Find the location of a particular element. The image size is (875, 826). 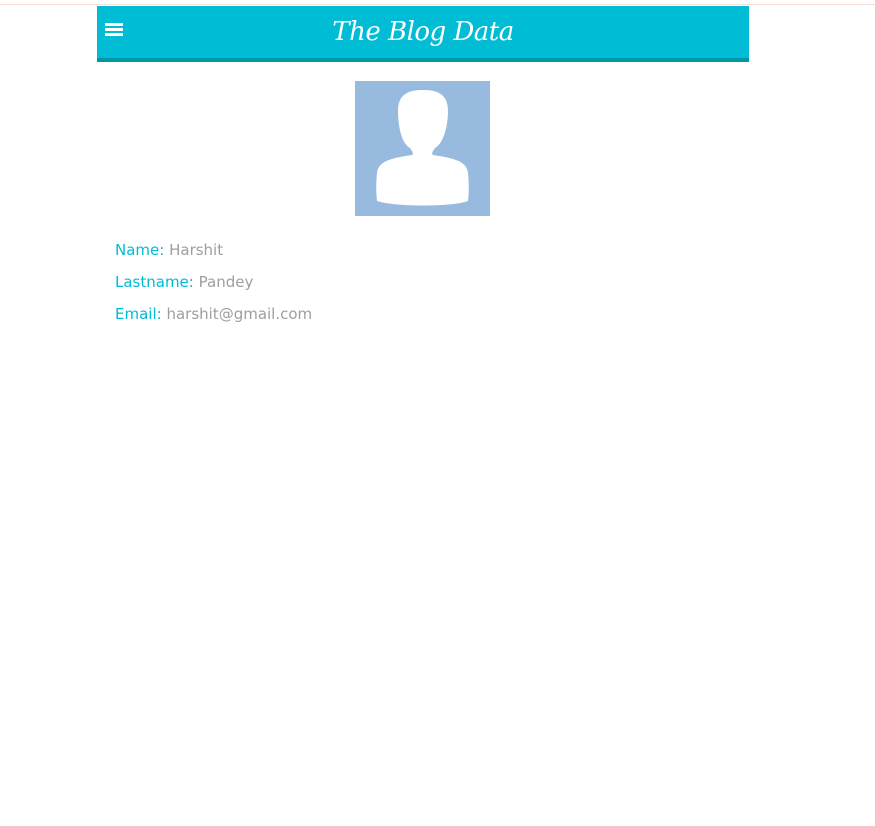

user-placeholder-icon is located at coordinates (422, 148).